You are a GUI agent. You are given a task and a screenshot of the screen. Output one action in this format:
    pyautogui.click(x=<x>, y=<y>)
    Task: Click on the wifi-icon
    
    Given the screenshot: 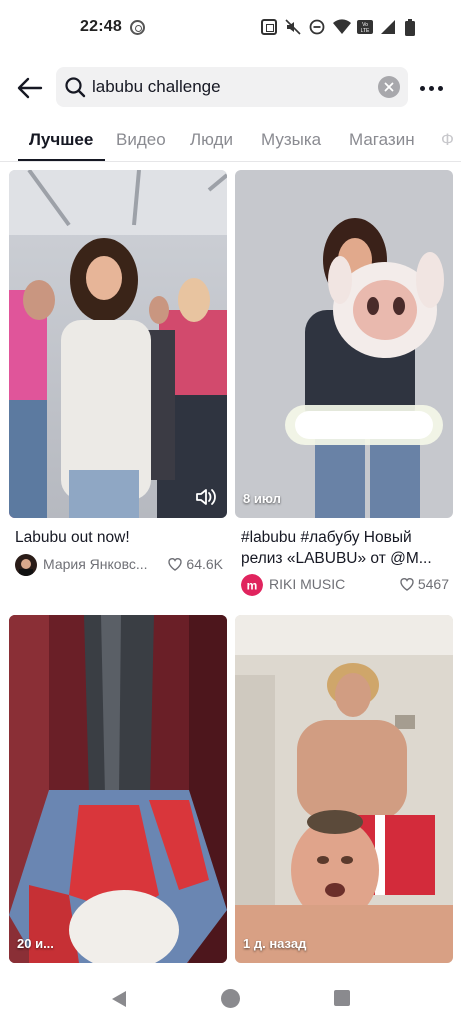 What is the action you would take?
    pyautogui.click(x=342, y=27)
    